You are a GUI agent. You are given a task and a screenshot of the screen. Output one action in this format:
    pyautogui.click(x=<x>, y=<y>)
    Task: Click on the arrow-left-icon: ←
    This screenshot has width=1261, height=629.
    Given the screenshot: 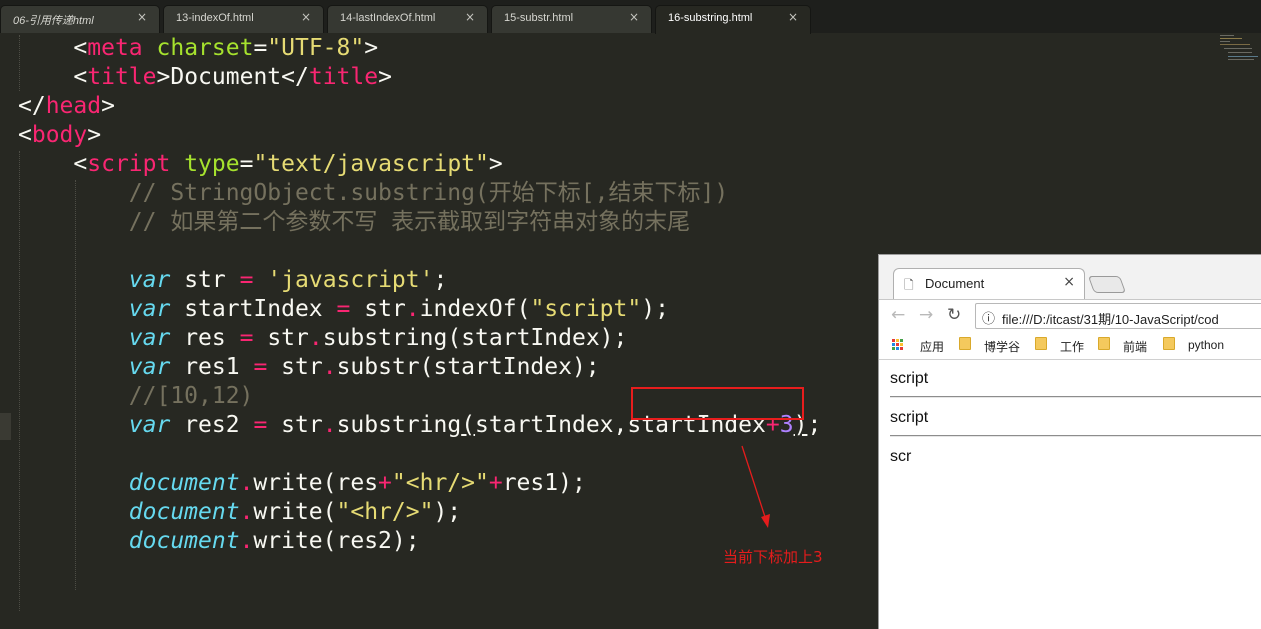 What is the action you would take?
    pyautogui.click(x=898, y=315)
    